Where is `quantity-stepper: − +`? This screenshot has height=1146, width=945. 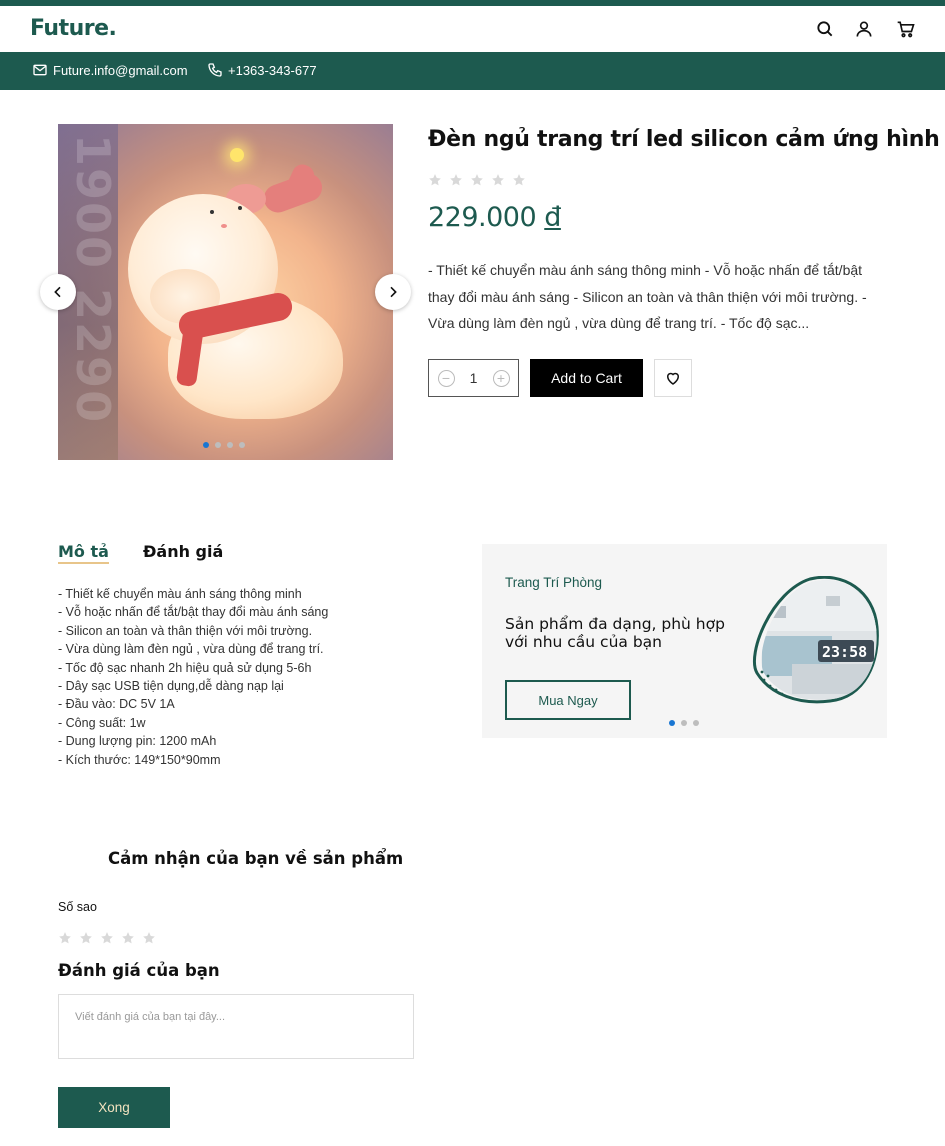
quantity-stepper: − + is located at coordinates (473, 378).